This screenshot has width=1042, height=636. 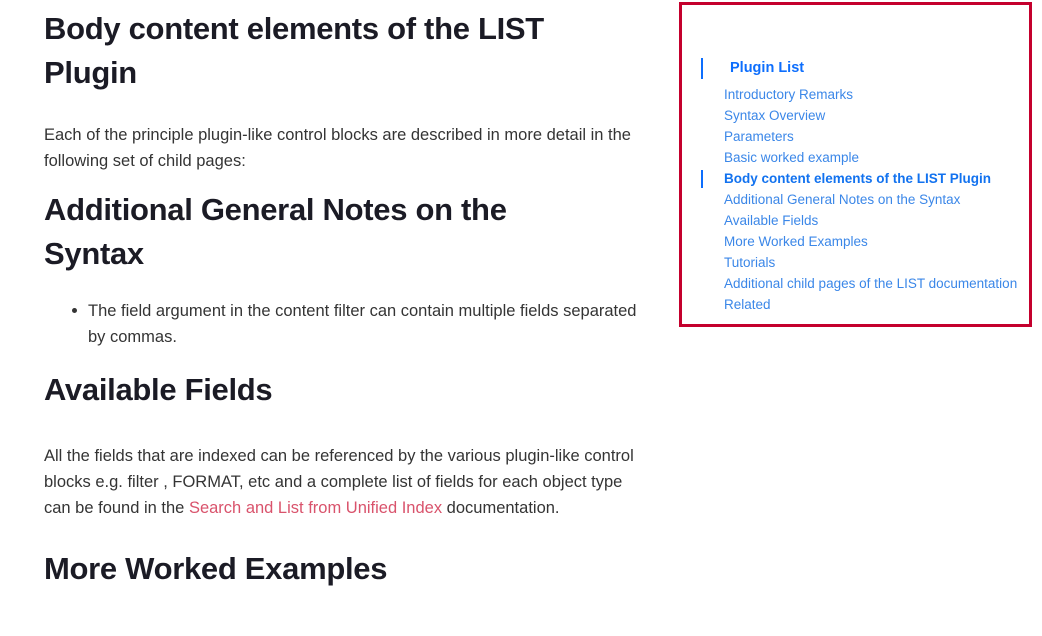 What do you see at coordinates (858, 304) in the screenshot?
I see `toc-item-related: Related` at bounding box center [858, 304].